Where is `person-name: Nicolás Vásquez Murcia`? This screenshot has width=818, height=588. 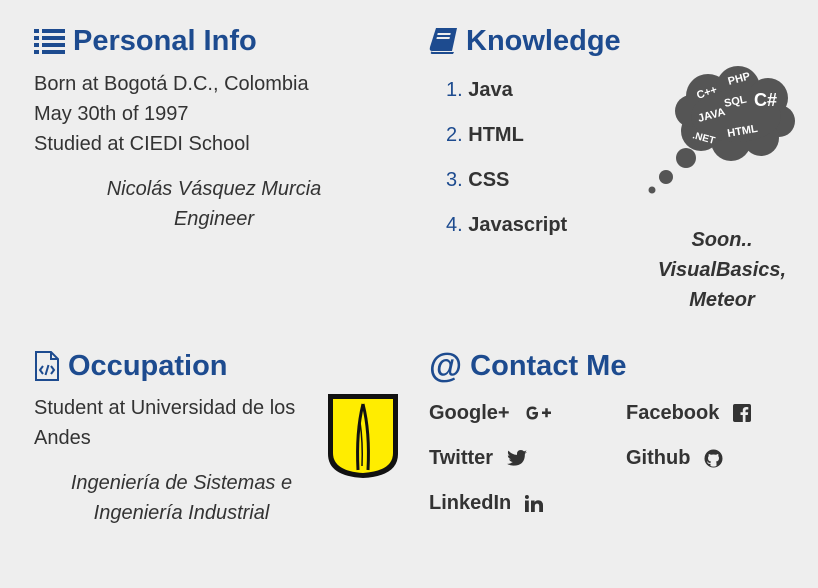 person-name: Nicolás Vásquez Murcia is located at coordinates (214, 189).